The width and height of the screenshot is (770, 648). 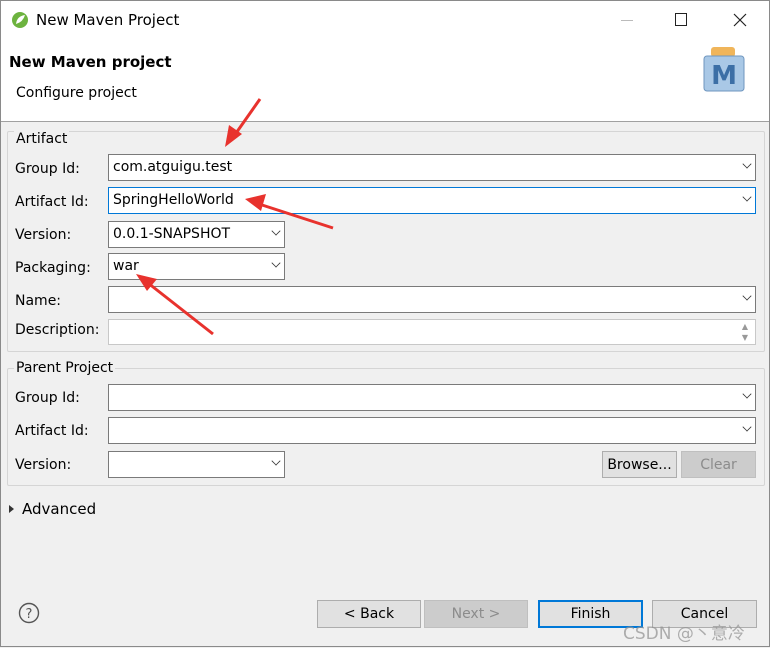 I want to click on parent-version-label: Version:, so click(x=43, y=465).